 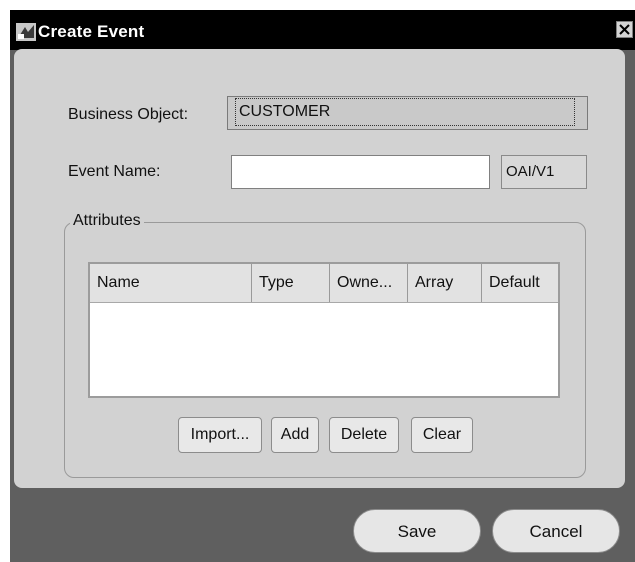 What do you see at coordinates (417, 531) in the screenshot?
I see `save-button: Save` at bounding box center [417, 531].